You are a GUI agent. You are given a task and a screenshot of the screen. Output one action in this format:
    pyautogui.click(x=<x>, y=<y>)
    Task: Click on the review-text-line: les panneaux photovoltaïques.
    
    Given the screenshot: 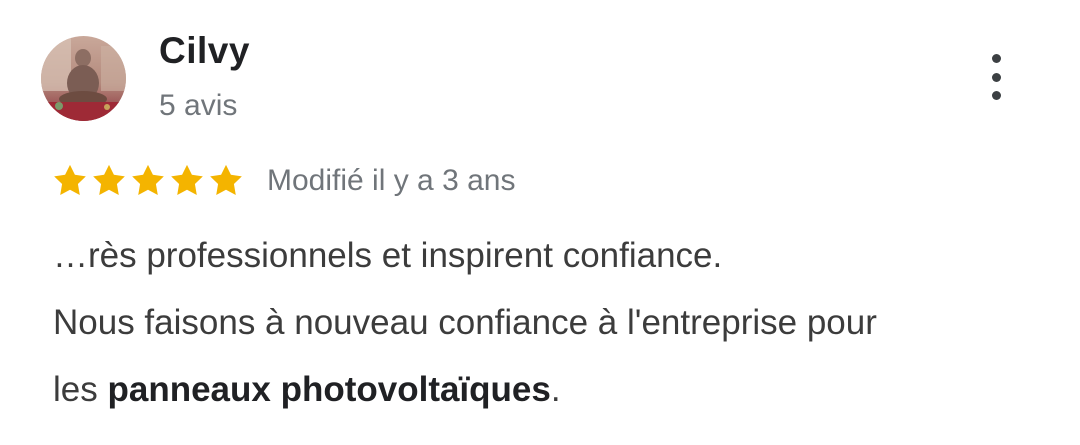 What is the action you would take?
    pyautogui.click(x=558, y=389)
    